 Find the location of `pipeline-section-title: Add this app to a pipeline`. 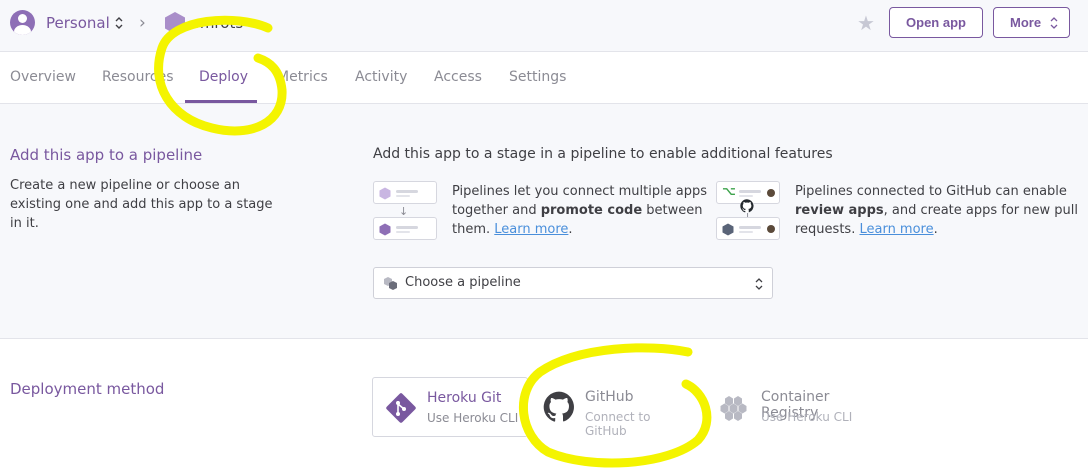

pipeline-section-title: Add this app to a pipeline is located at coordinates (106, 155).